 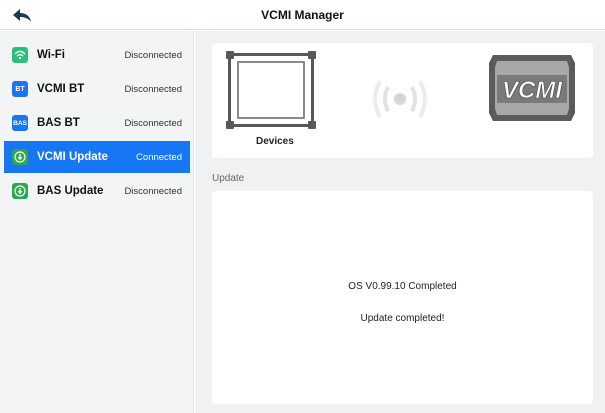 What do you see at coordinates (51, 55) in the screenshot?
I see `sidebar-item-label: Wi-Fi` at bounding box center [51, 55].